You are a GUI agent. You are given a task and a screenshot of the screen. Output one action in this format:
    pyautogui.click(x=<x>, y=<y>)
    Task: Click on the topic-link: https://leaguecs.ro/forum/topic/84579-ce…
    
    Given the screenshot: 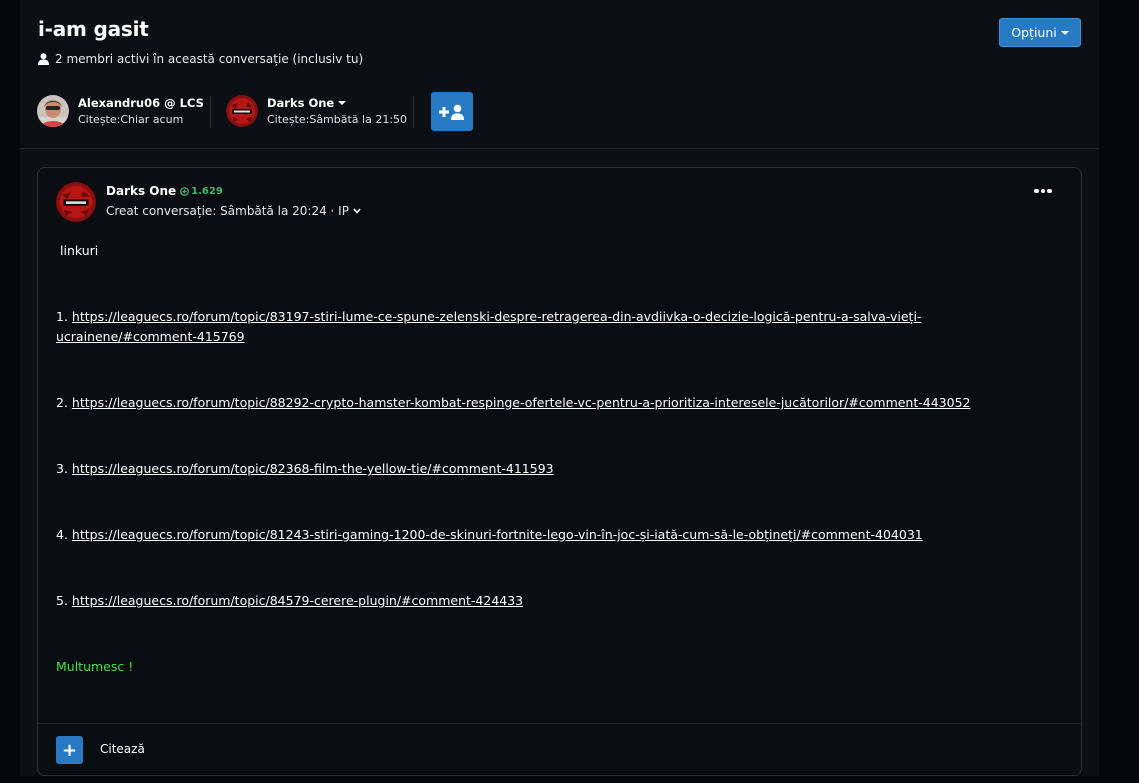 What is the action you would take?
    pyautogui.click(x=297, y=600)
    